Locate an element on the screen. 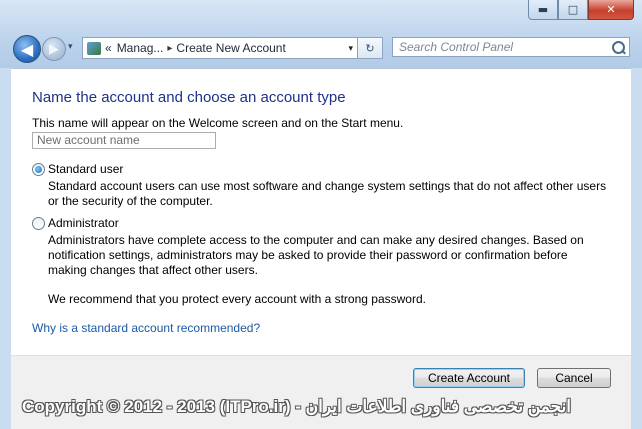  breadcrumb-overflow: « is located at coordinates (108, 48).